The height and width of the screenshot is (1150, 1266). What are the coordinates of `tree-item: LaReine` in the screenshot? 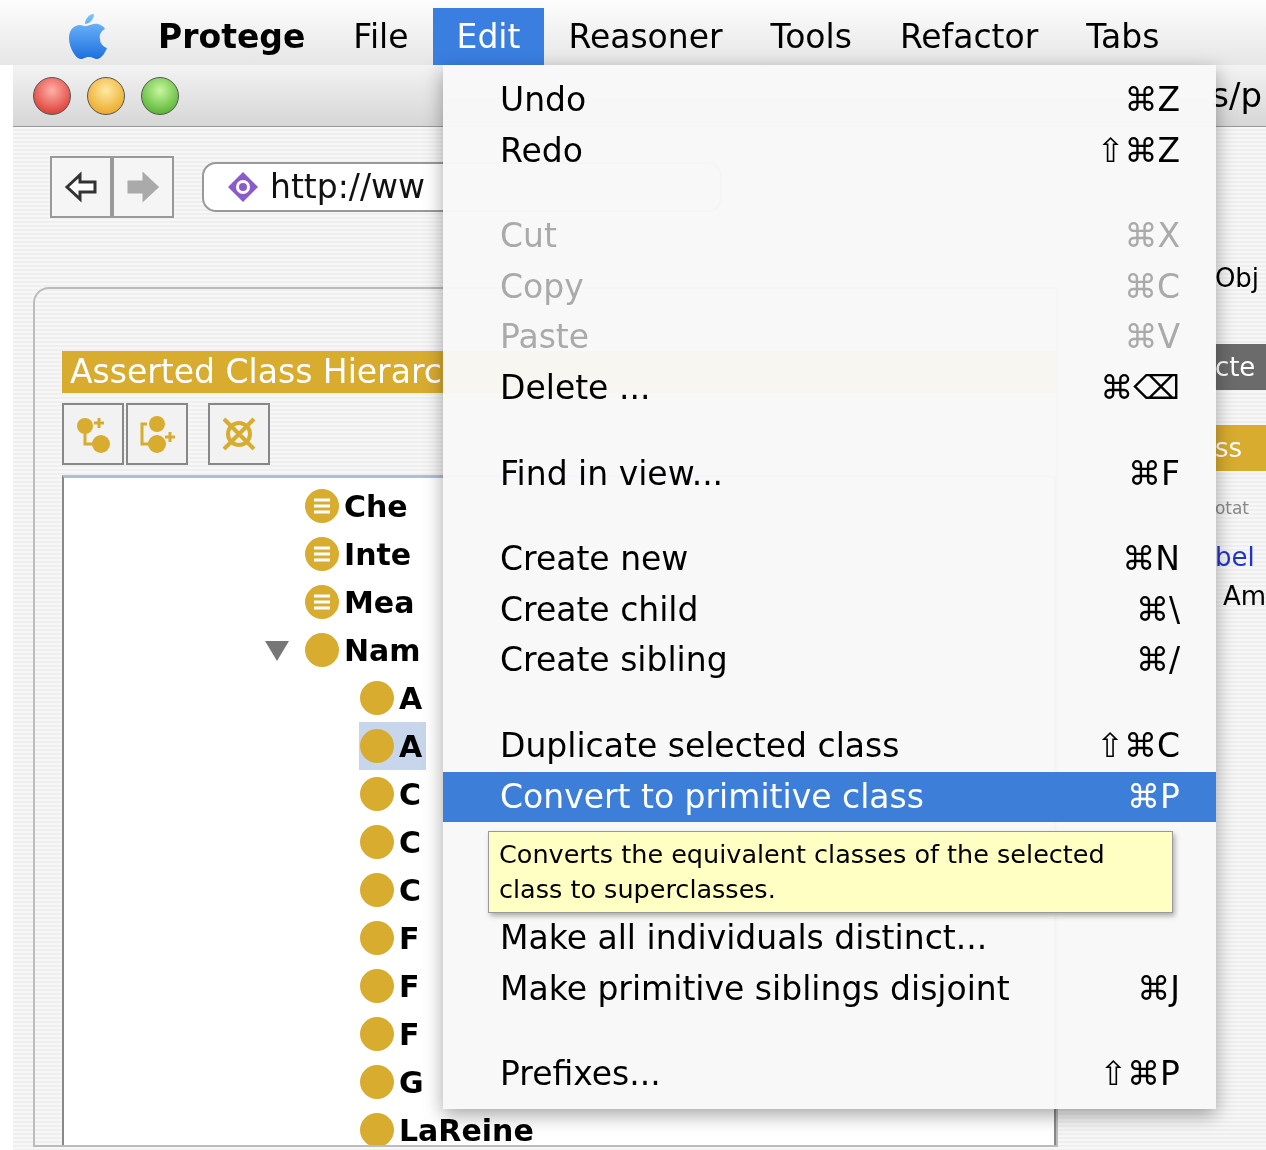 It's located at (448, 1125).